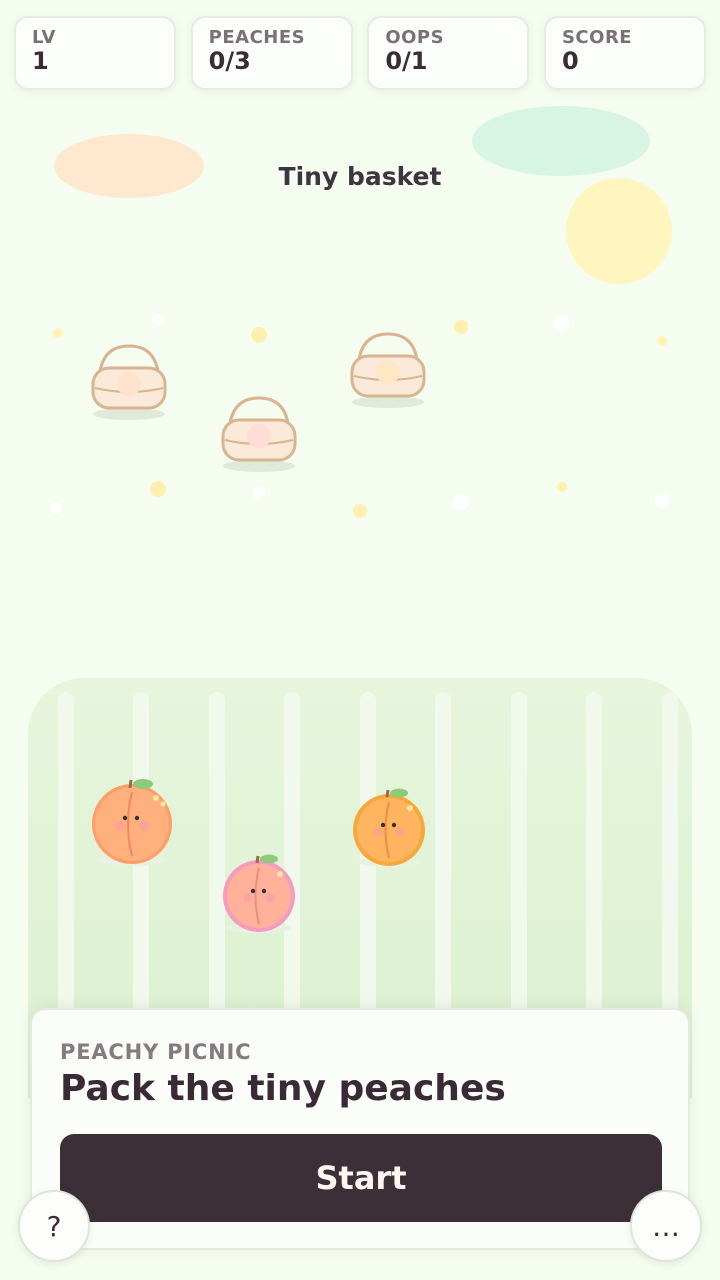  What do you see at coordinates (271, 53) in the screenshot?
I see `stat-peaches: PEACHES 0/3` at bounding box center [271, 53].